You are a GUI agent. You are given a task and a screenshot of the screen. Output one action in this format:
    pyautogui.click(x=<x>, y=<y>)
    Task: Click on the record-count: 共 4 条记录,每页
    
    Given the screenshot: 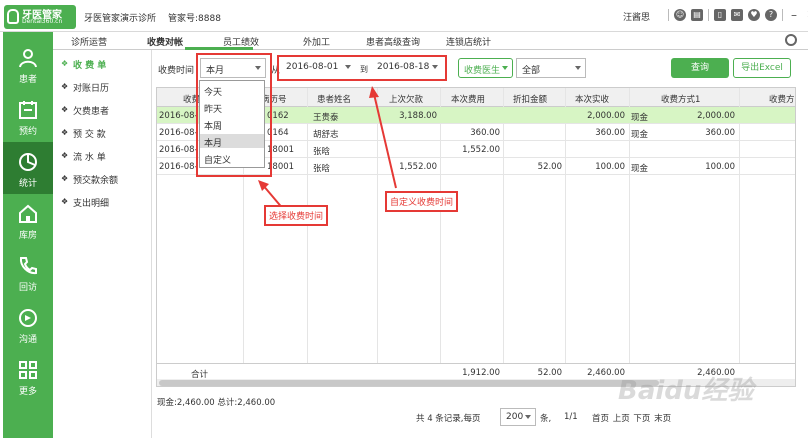 What is the action you would take?
    pyautogui.click(x=448, y=419)
    